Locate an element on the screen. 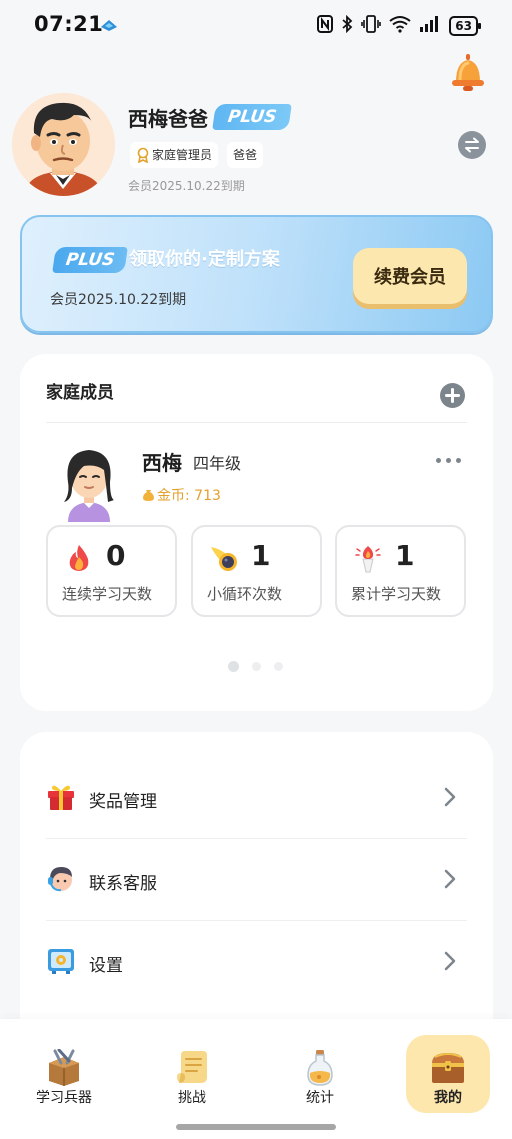 This screenshot has height=1139, width=512. banner-slogan: 领取你的·定制方案 is located at coordinates (204, 259).